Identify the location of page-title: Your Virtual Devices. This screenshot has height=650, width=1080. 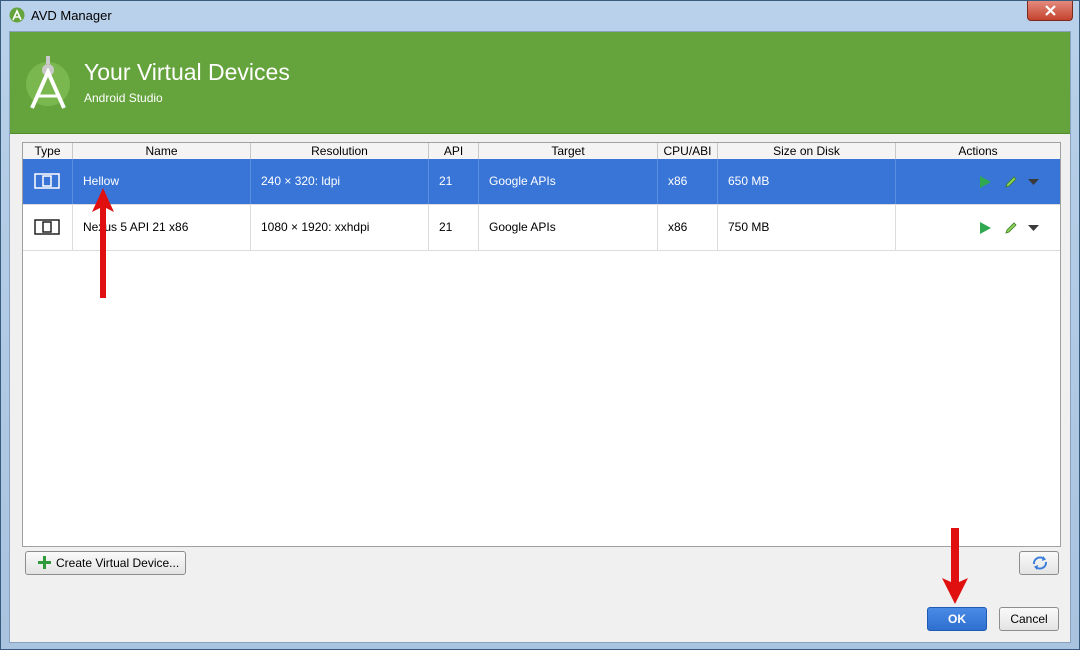
(187, 72).